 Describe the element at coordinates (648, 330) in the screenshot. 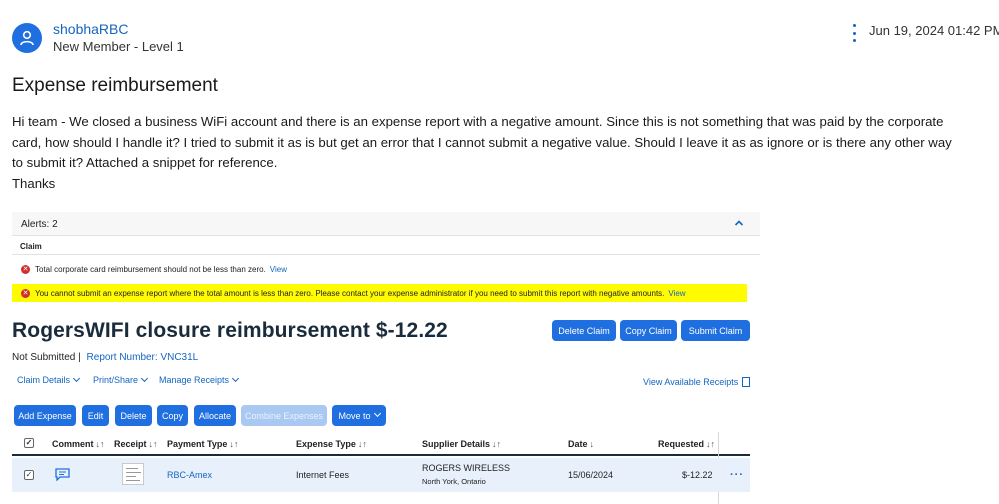

I see `copy-claim-button: Copy Claim` at that location.